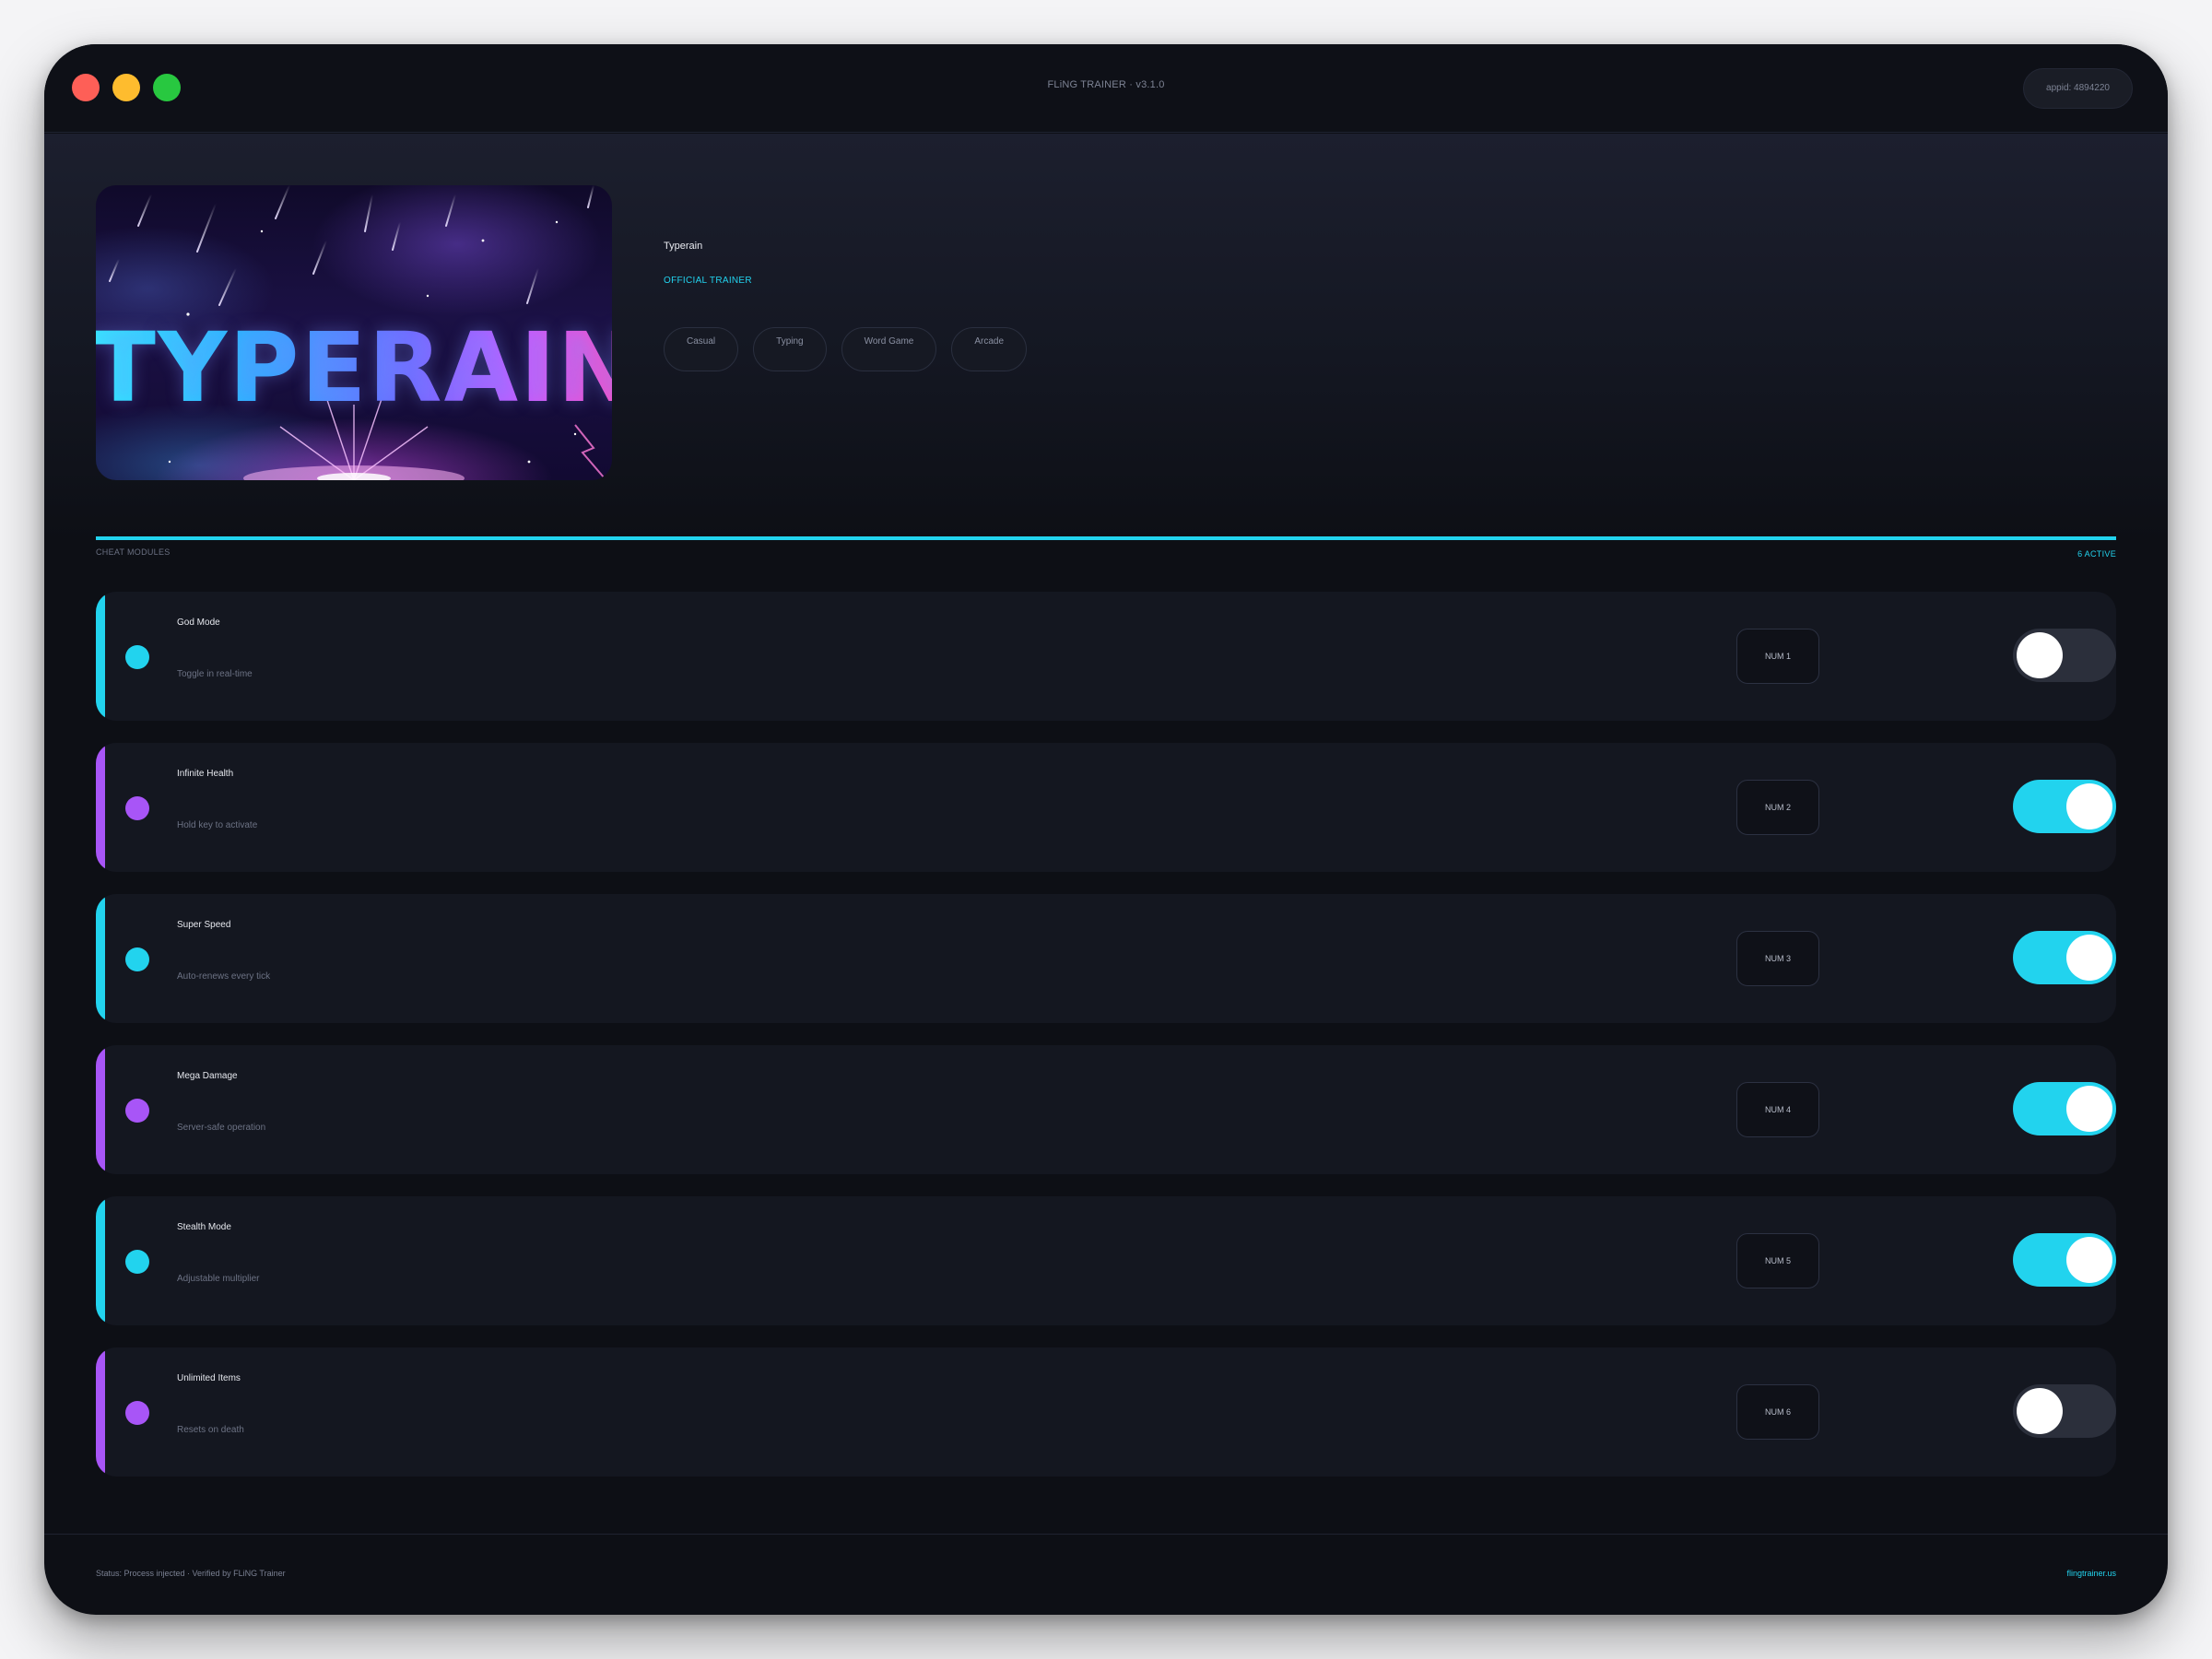  What do you see at coordinates (1777, 1412) in the screenshot?
I see `hotkey-button: NUM 6` at bounding box center [1777, 1412].